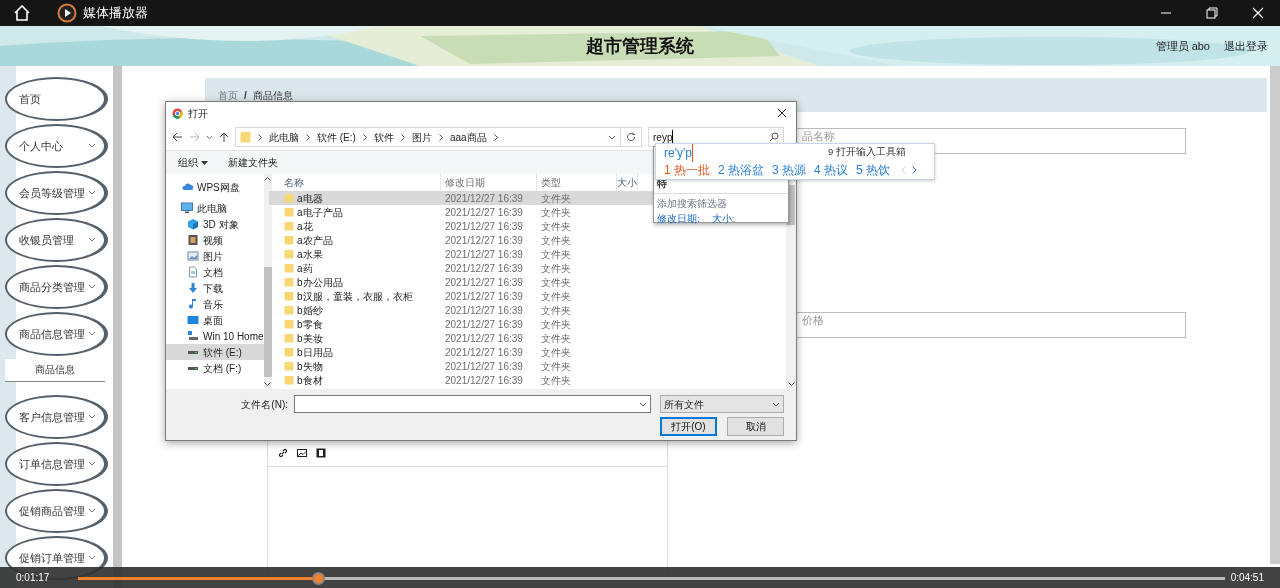  What do you see at coordinates (310, 198) in the screenshot?
I see `file-name: a电器` at bounding box center [310, 198].